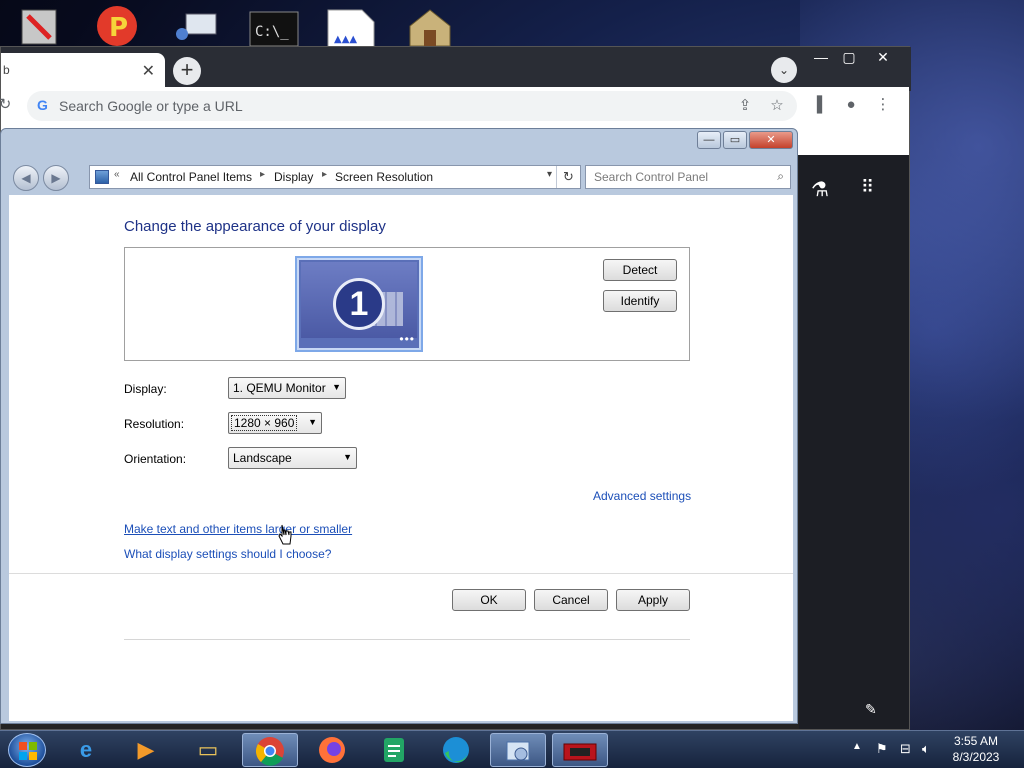 The height and width of the screenshot is (768, 1024). I want to click on orientation-select-value: Landscape, so click(262, 458).